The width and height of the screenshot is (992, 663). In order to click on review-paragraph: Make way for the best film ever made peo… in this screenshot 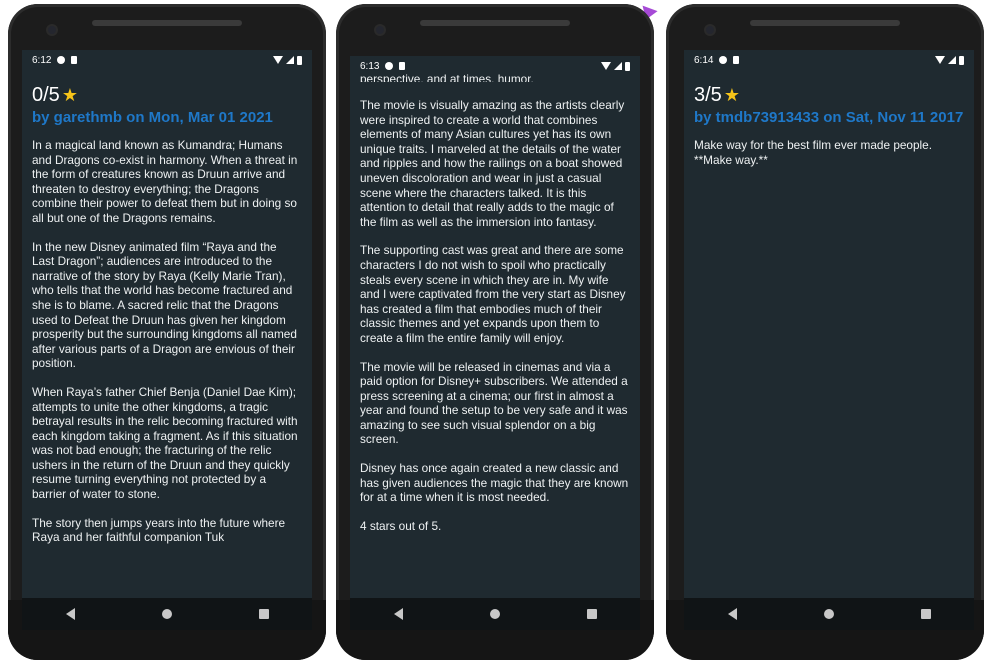, I will do `click(813, 152)`.